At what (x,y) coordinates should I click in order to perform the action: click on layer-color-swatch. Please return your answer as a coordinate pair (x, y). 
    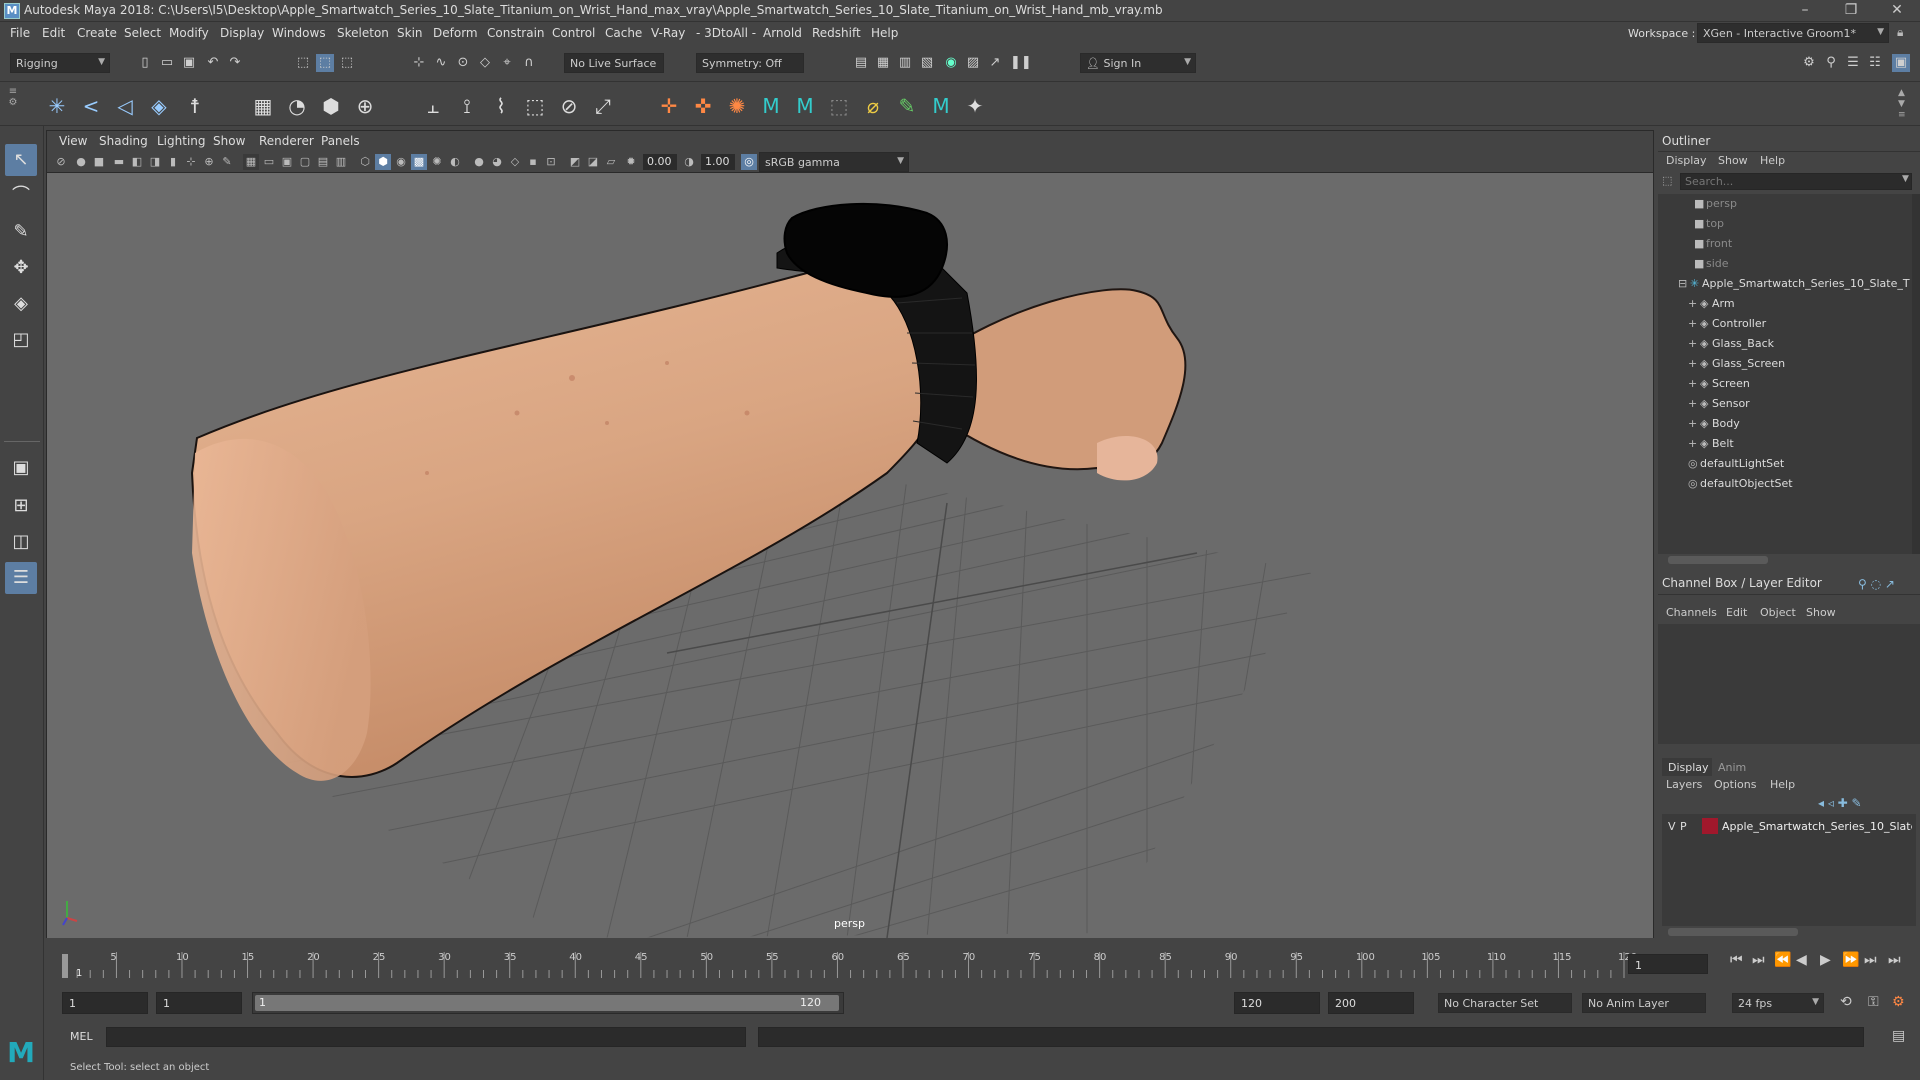
    Looking at the image, I should click on (1710, 826).